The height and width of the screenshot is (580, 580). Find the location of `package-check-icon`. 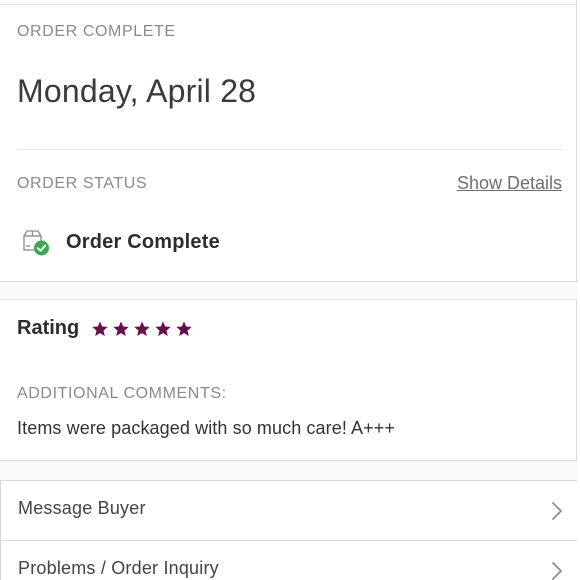

package-check-icon is located at coordinates (36, 242).